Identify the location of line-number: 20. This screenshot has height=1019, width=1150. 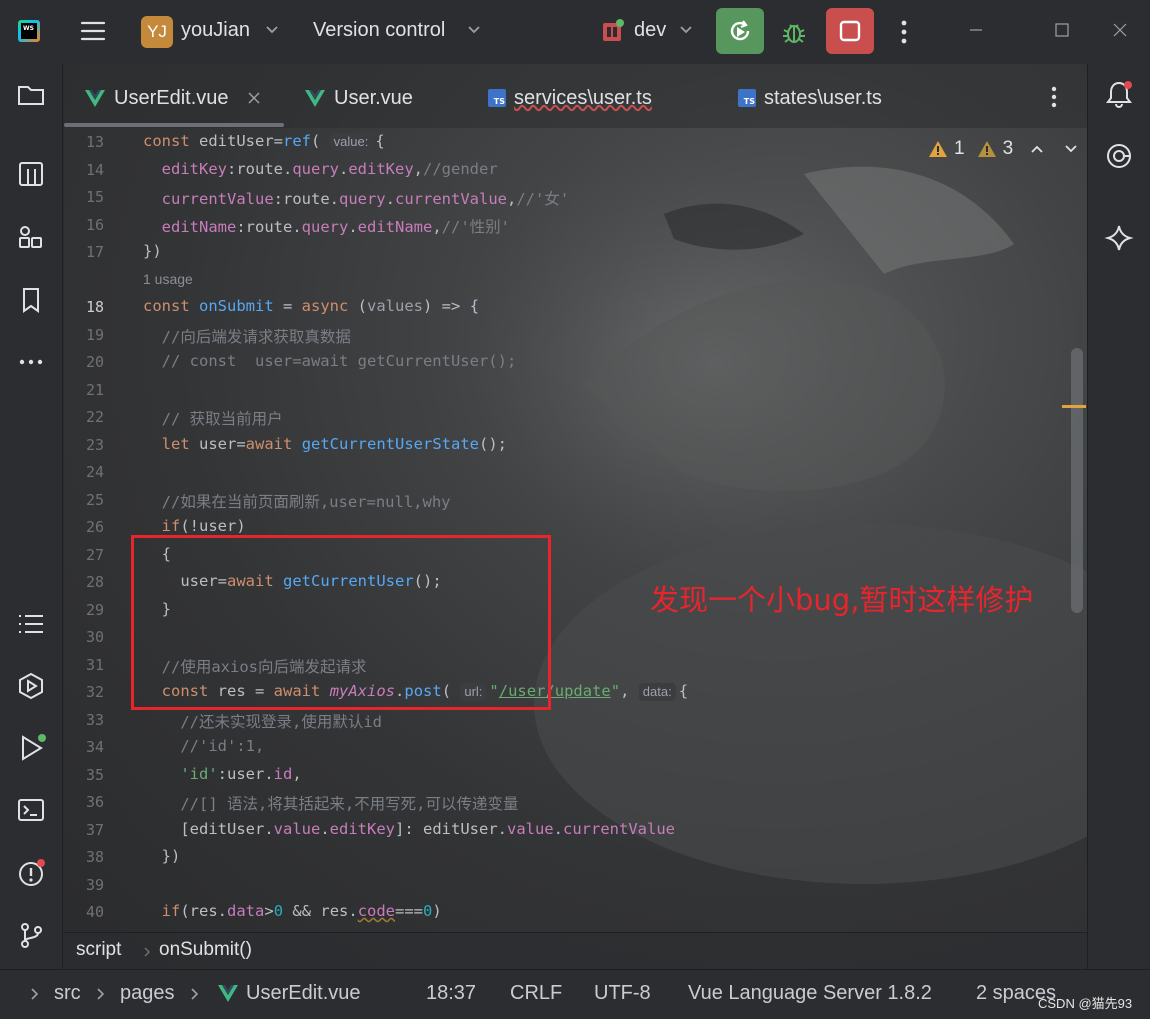
(94, 362).